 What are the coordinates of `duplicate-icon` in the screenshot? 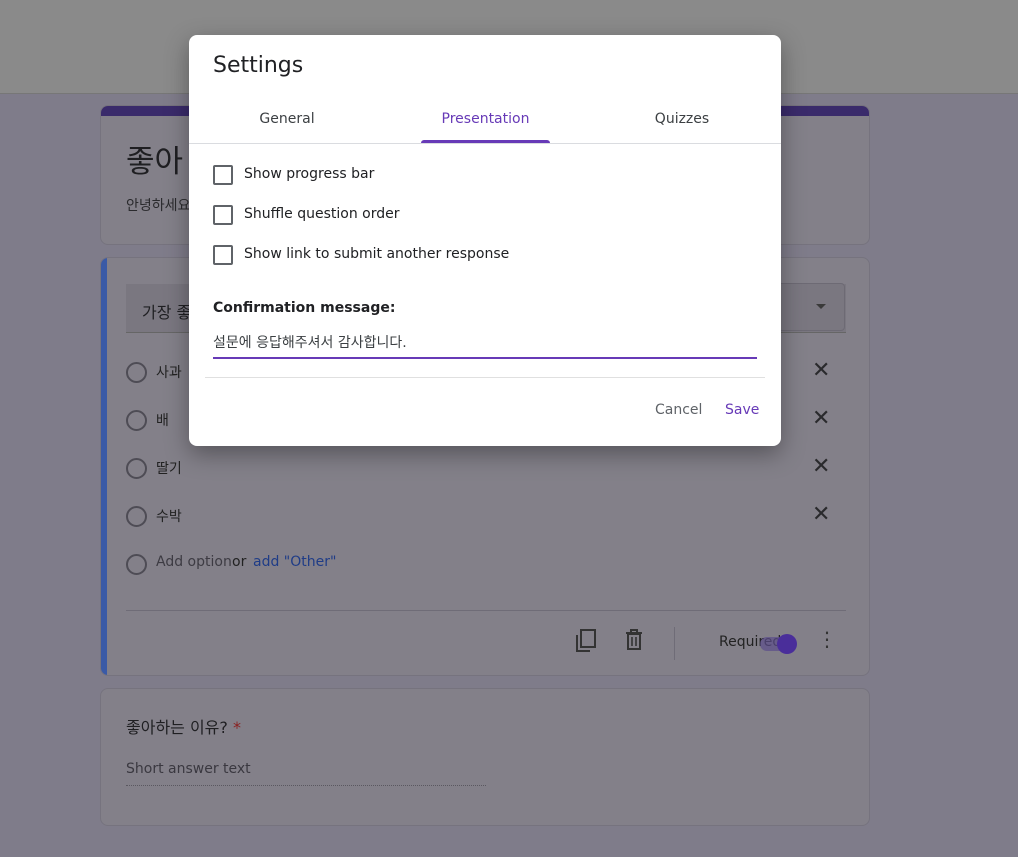 It's located at (586, 641).